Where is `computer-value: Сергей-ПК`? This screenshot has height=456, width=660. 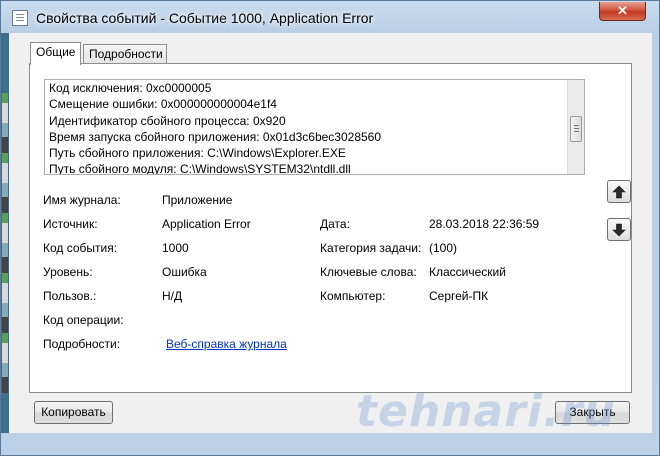 computer-value: Сергей-ПК is located at coordinates (459, 296).